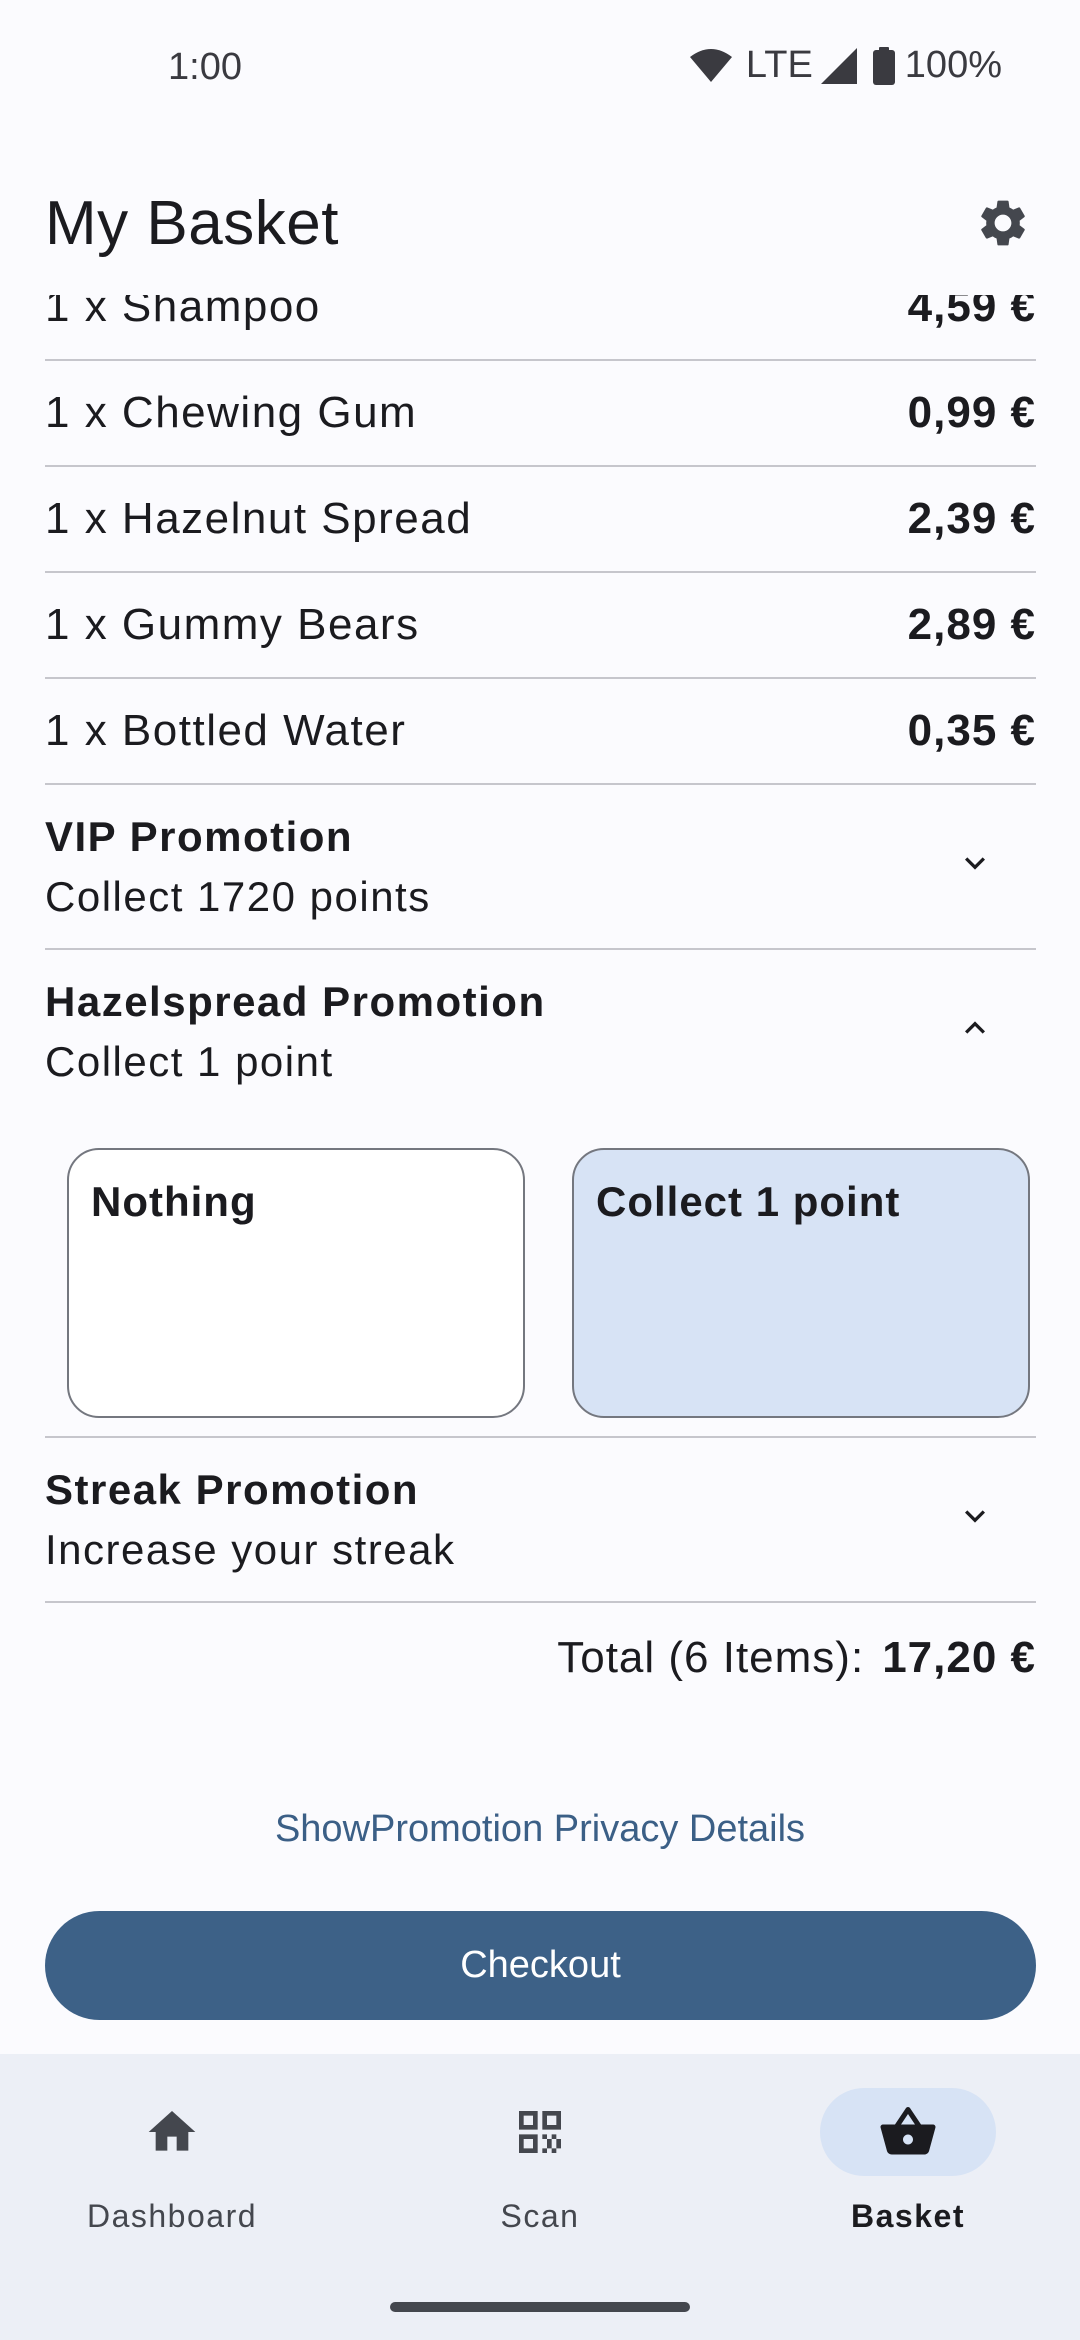 Image resolution: width=1080 pixels, height=2340 pixels. Describe the element at coordinates (296, 1283) in the screenshot. I see `option-nothing: Nothing` at that location.